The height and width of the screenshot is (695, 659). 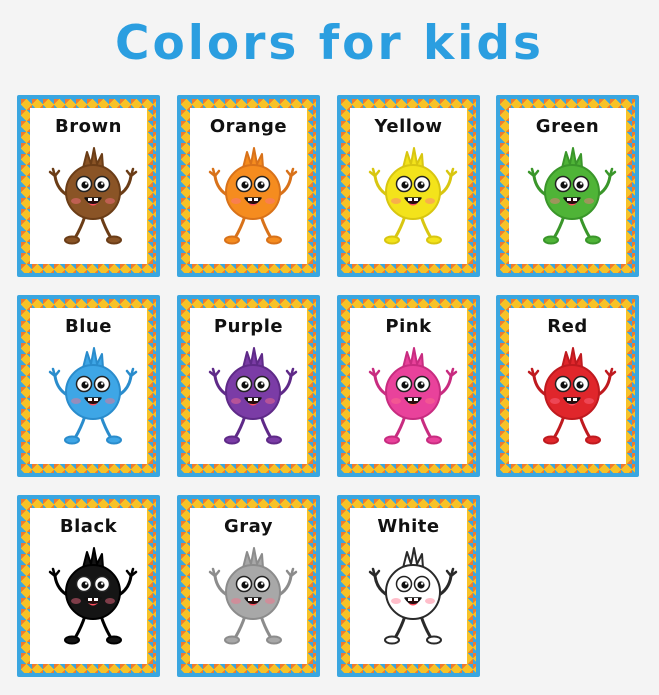 I want to click on card-panel: Orange, so click(x=248, y=186).